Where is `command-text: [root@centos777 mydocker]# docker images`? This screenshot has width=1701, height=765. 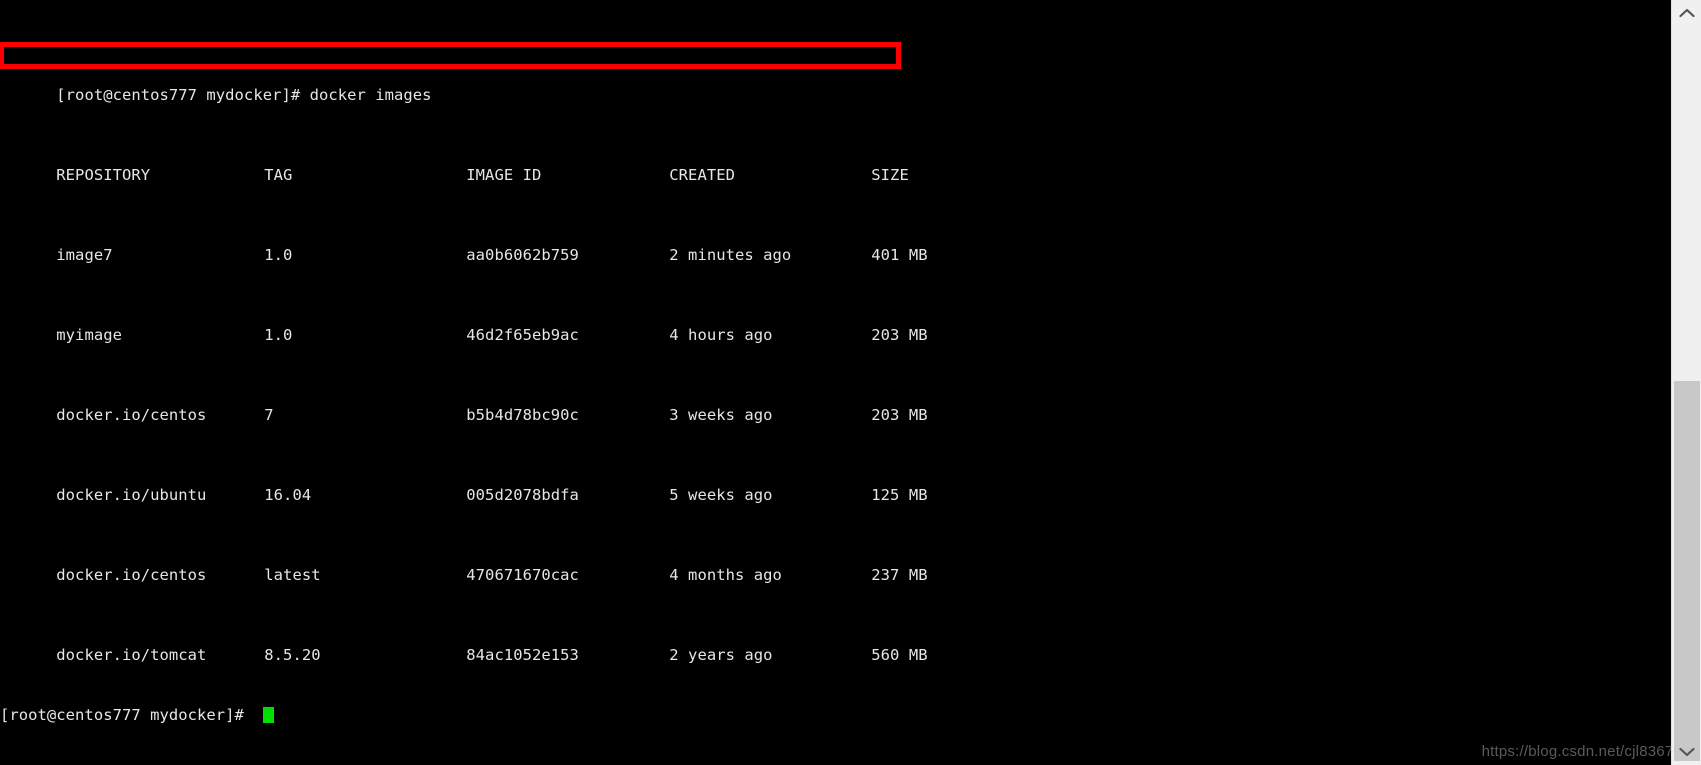 command-text: [root@centos777 mydocker]# docker images is located at coordinates (244, 95).